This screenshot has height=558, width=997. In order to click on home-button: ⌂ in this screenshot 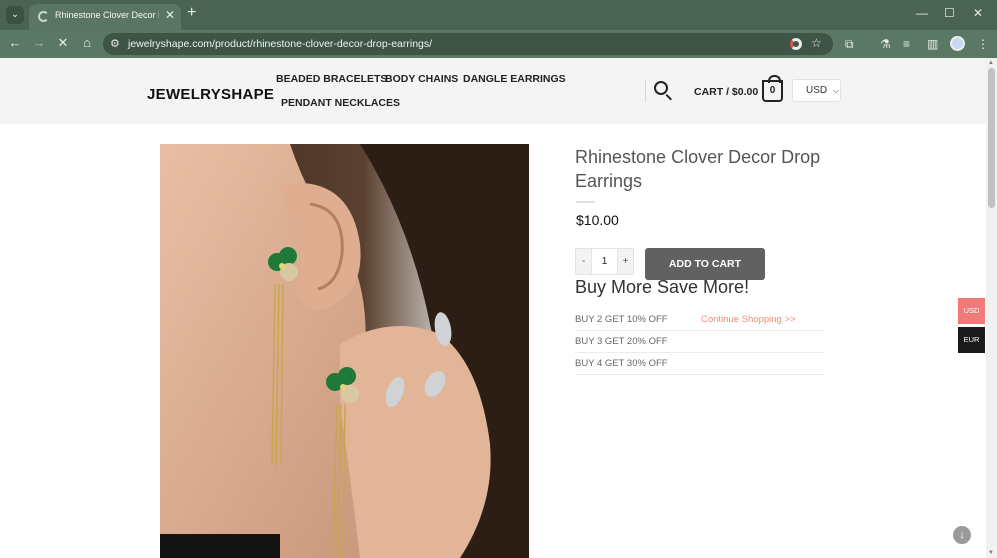, I will do `click(87, 42)`.